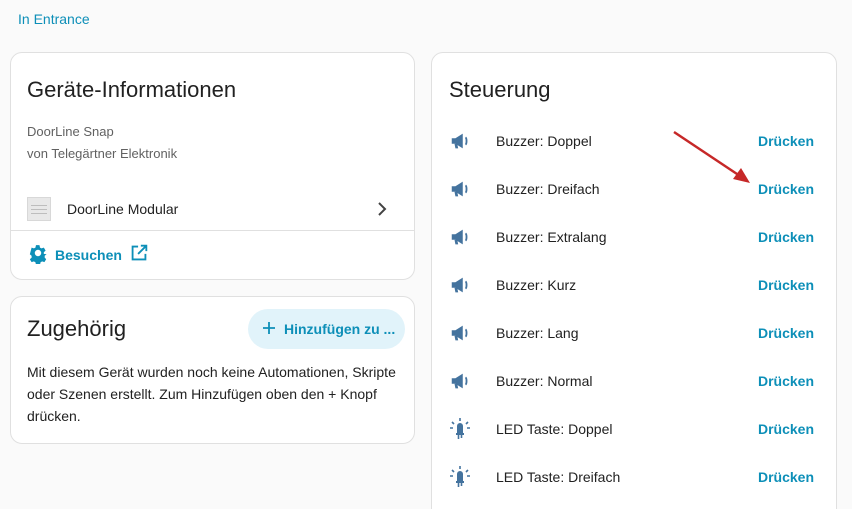 This screenshot has width=852, height=509. What do you see at coordinates (634, 285) in the screenshot?
I see `control-row: Buzzer: Kurz Drücken` at bounding box center [634, 285].